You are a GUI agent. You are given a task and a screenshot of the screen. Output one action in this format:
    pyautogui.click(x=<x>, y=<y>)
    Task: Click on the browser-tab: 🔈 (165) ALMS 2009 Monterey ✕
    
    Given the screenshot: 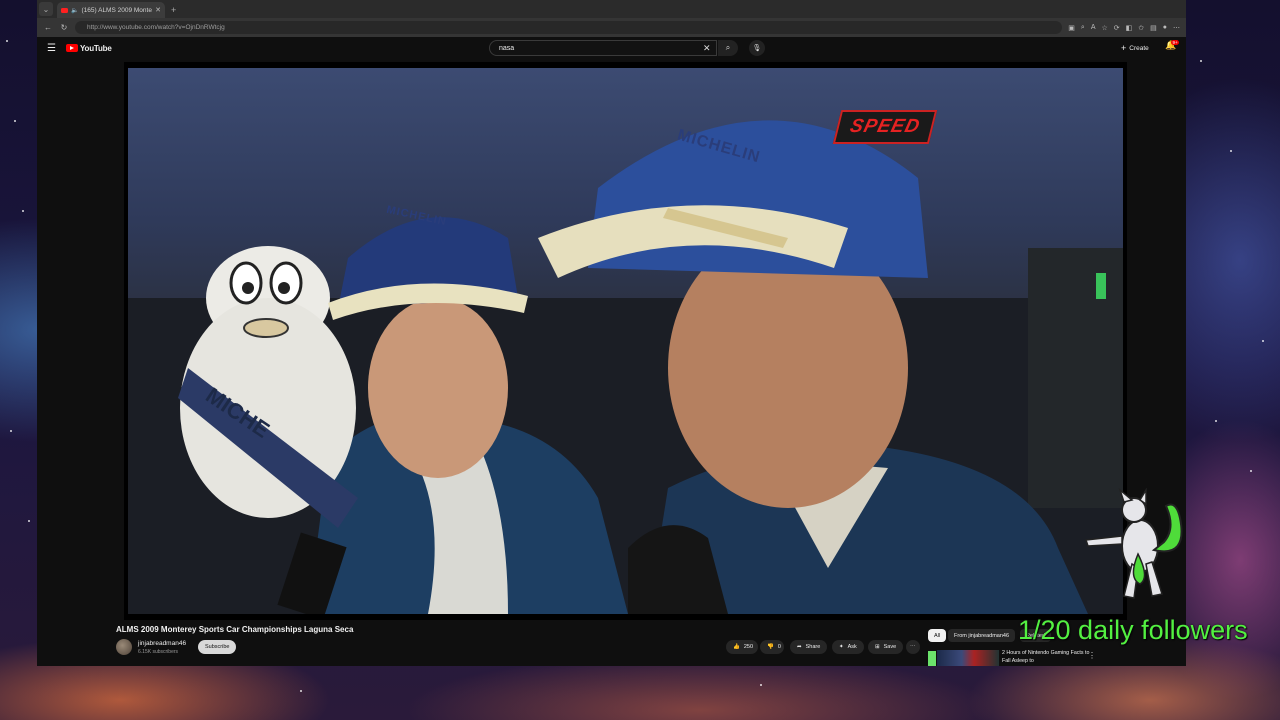 What is the action you would take?
    pyautogui.click(x=111, y=10)
    